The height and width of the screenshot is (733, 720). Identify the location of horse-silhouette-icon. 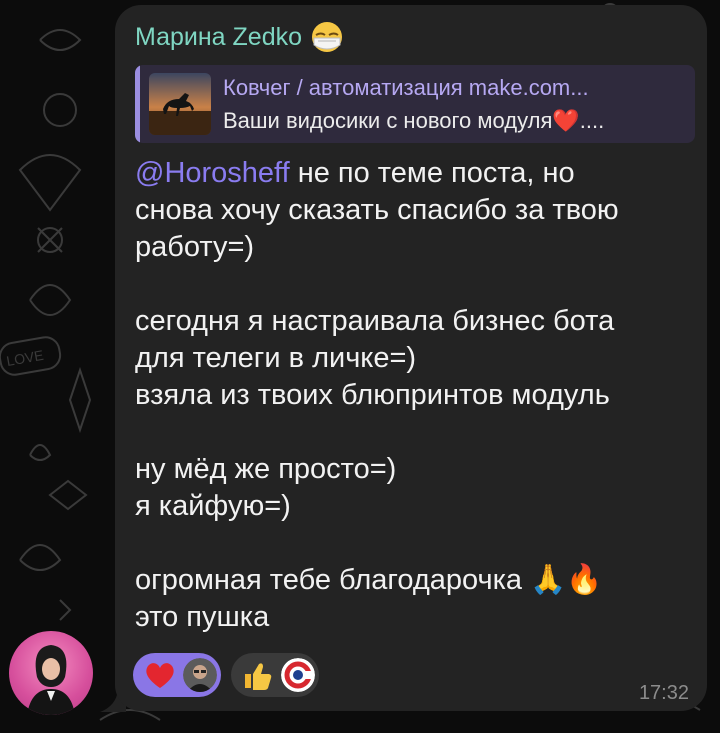
(180, 114).